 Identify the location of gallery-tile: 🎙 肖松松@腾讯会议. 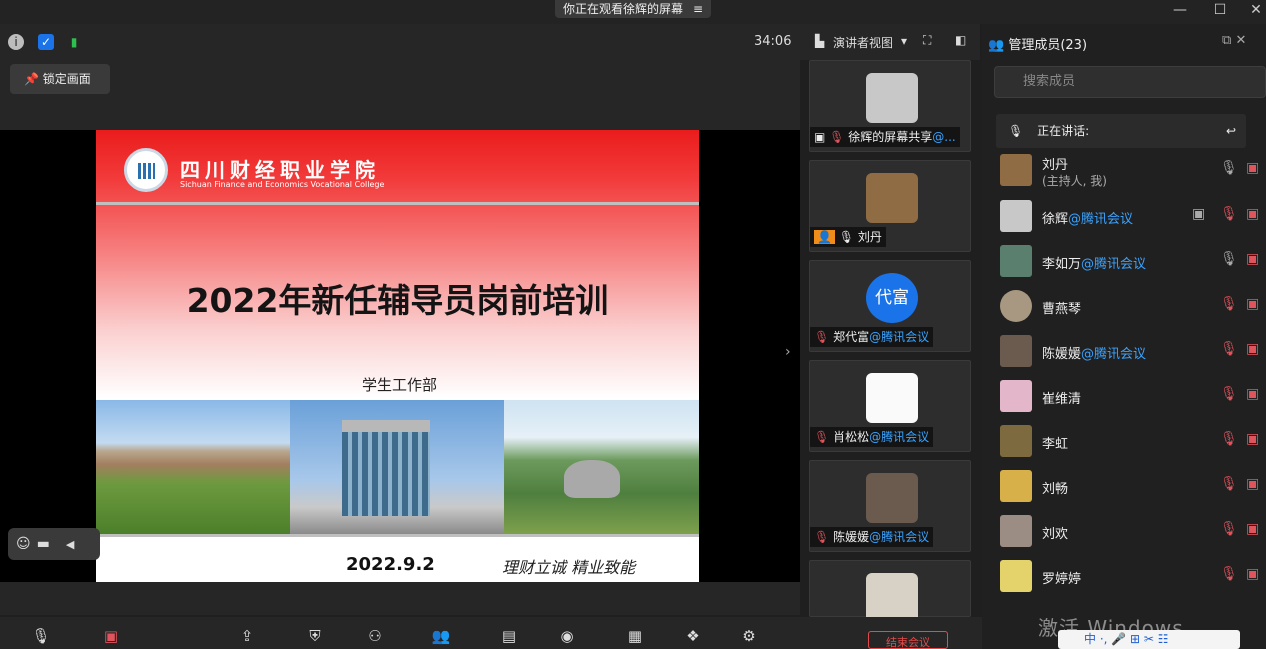
(890, 406).